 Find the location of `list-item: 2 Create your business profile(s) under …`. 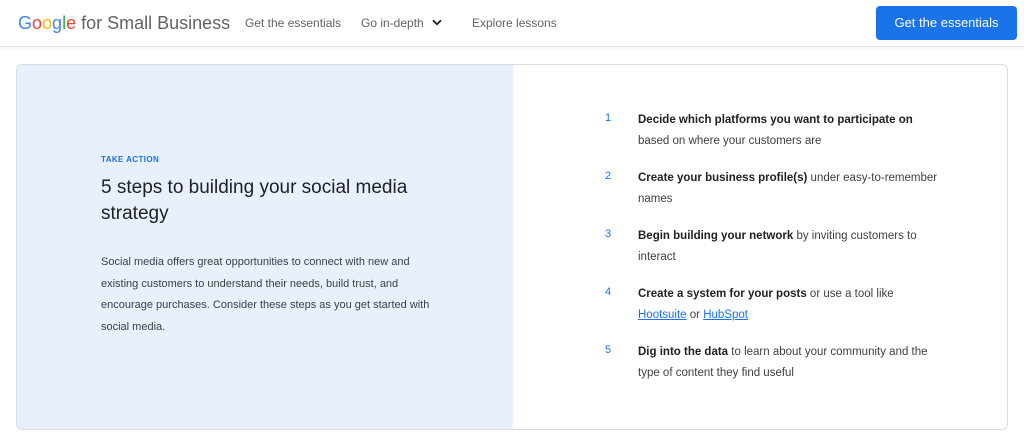

list-item: 2 Create your business profile(s) under … is located at coordinates (795, 197).